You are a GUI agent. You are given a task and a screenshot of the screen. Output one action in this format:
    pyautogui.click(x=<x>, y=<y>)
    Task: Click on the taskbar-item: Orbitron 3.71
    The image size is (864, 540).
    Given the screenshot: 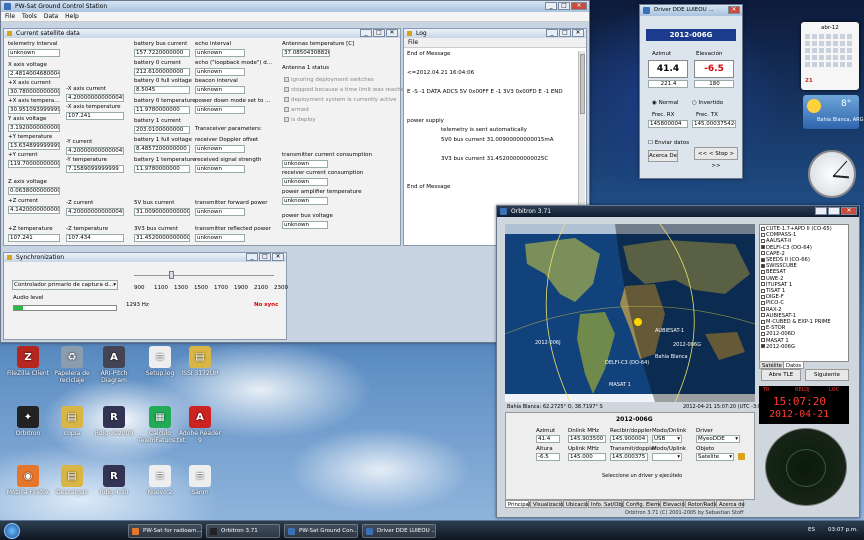 What is the action you would take?
    pyautogui.click(x=243, y=531)
    